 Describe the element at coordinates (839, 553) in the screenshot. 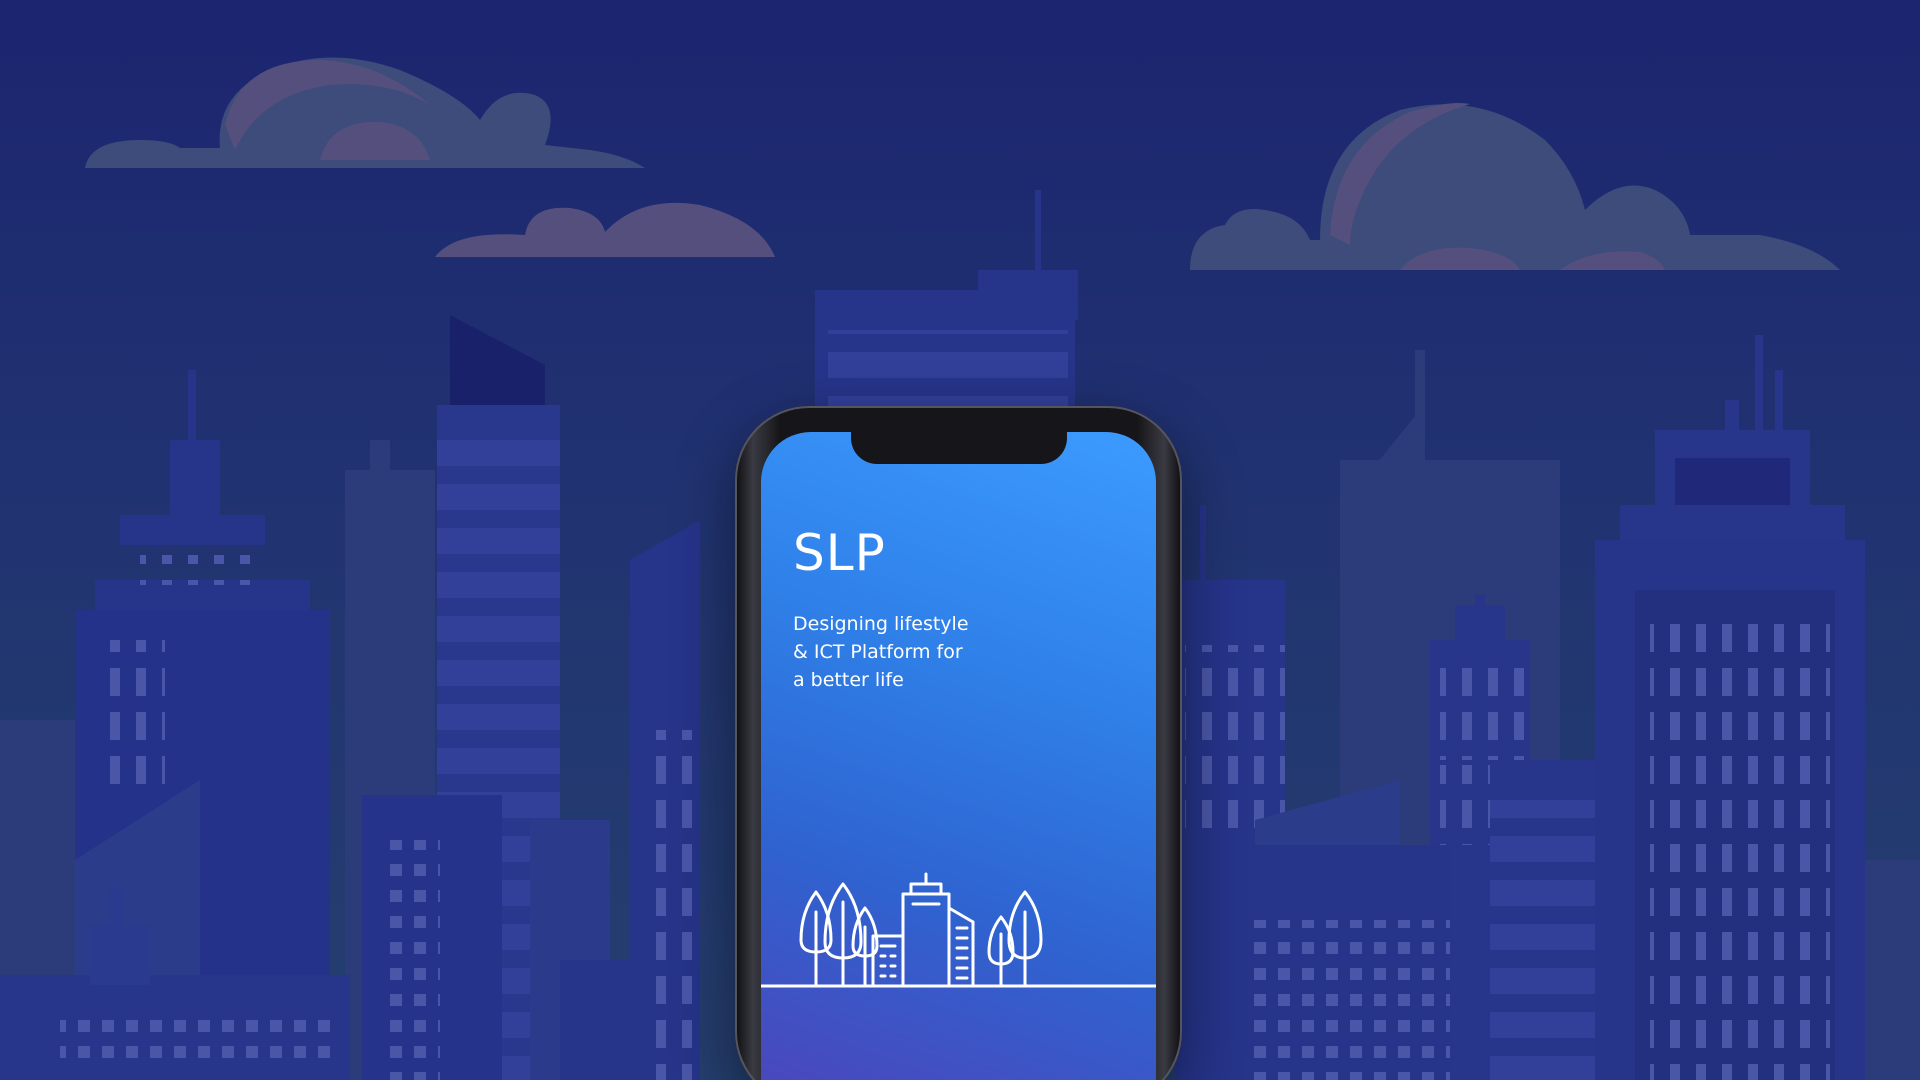

I see `app-logo: SLP` at that location.